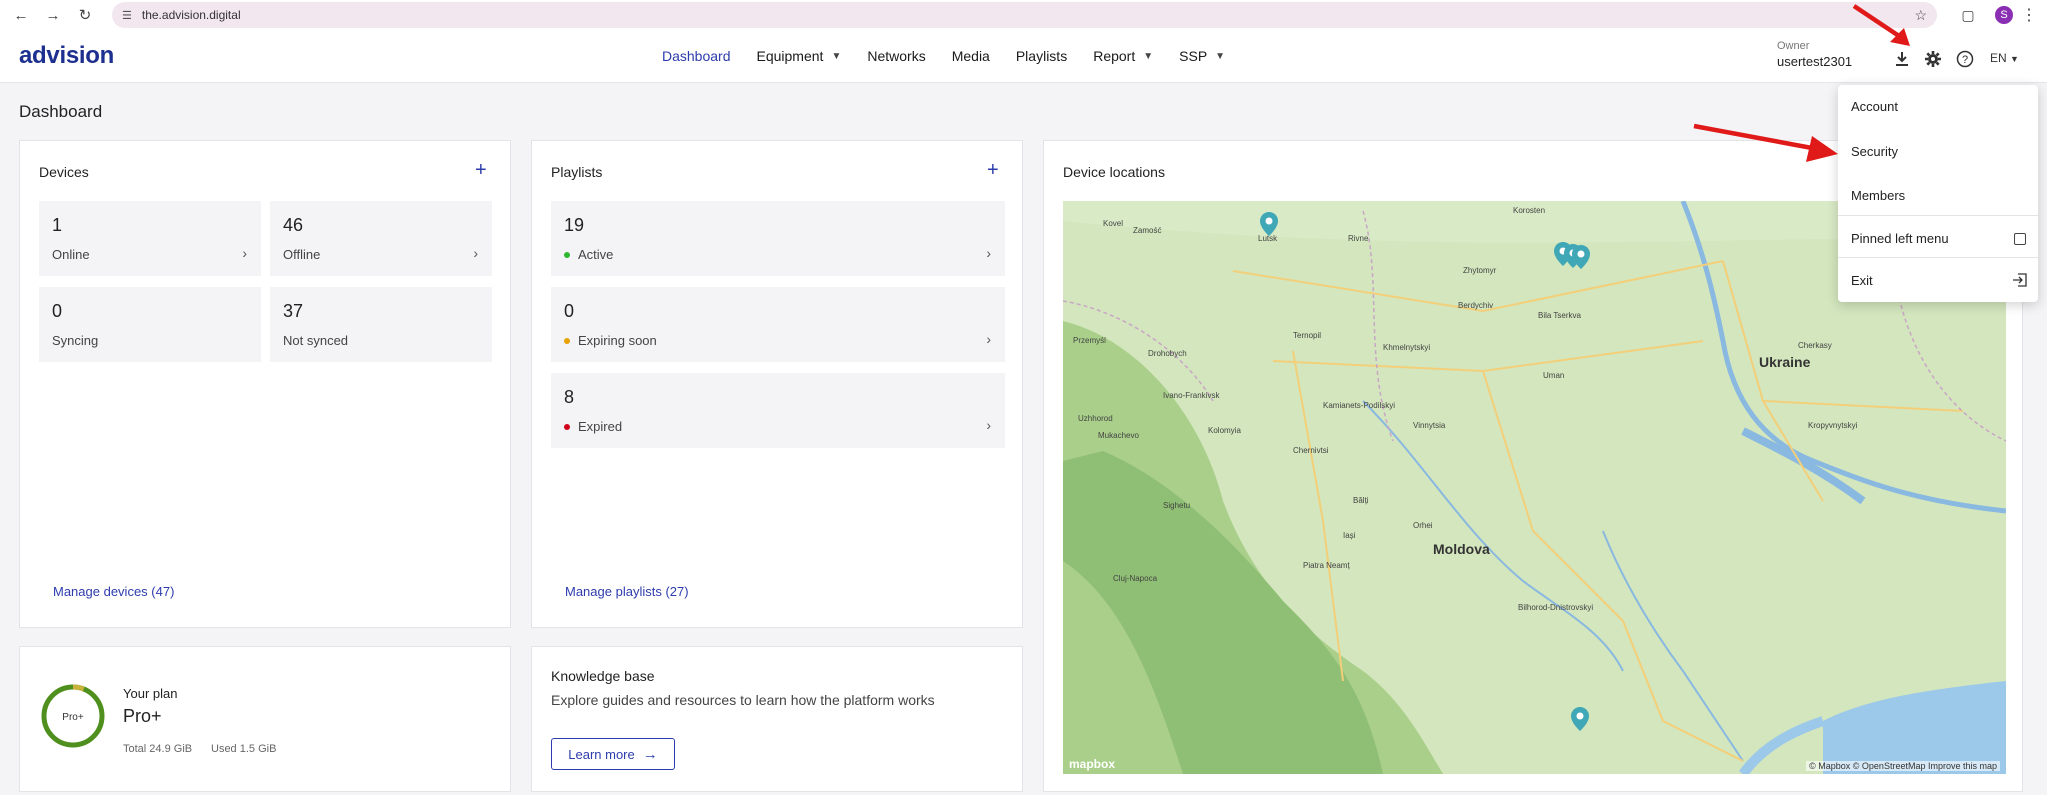  I want to click on tile-label: Not synced, so click(316, 340).